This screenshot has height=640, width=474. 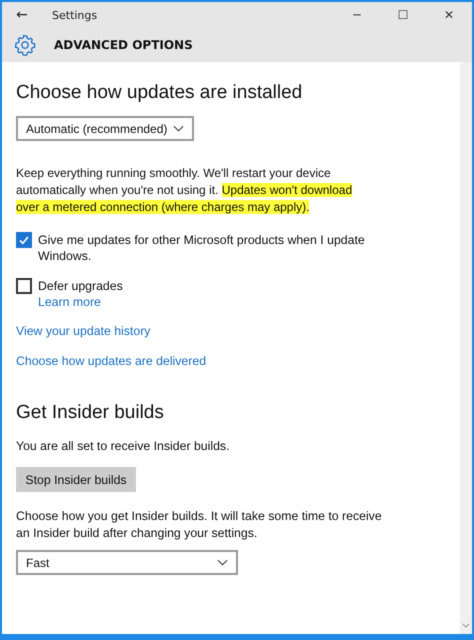 I want to click on link: Choose how updates are delivered, so click(x=238, y=361).